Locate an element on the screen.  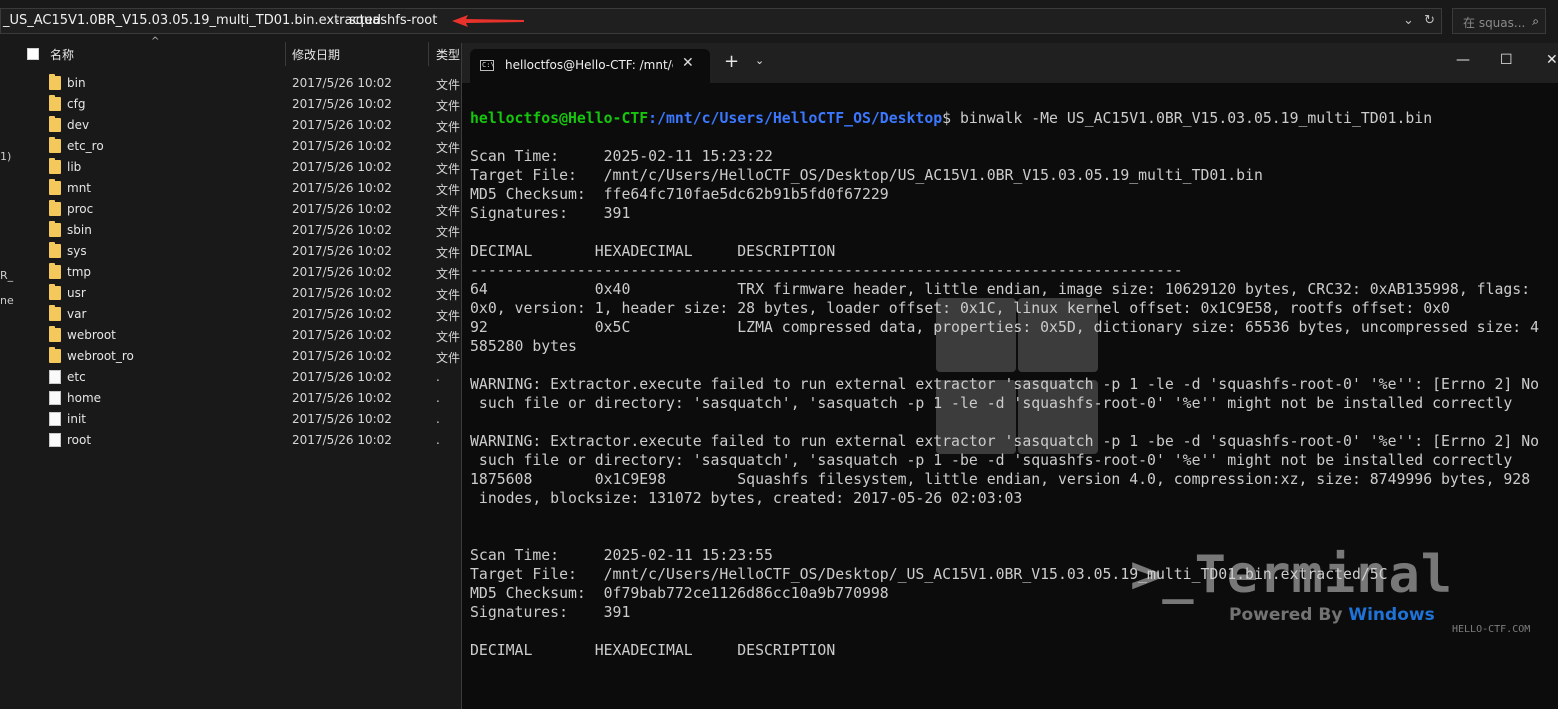
select-all-checkbox is located at coordinates (33, 54).